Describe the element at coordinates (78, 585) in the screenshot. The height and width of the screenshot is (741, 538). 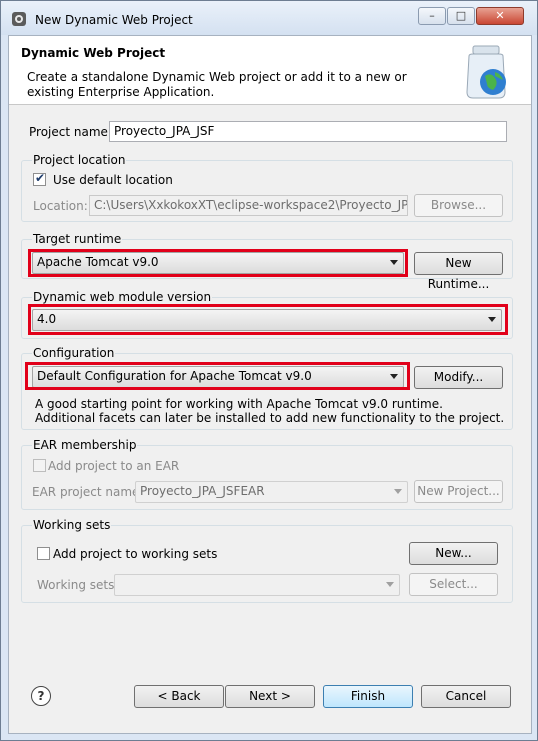
I see `working-sets-field-label: Working sets:` at that location.